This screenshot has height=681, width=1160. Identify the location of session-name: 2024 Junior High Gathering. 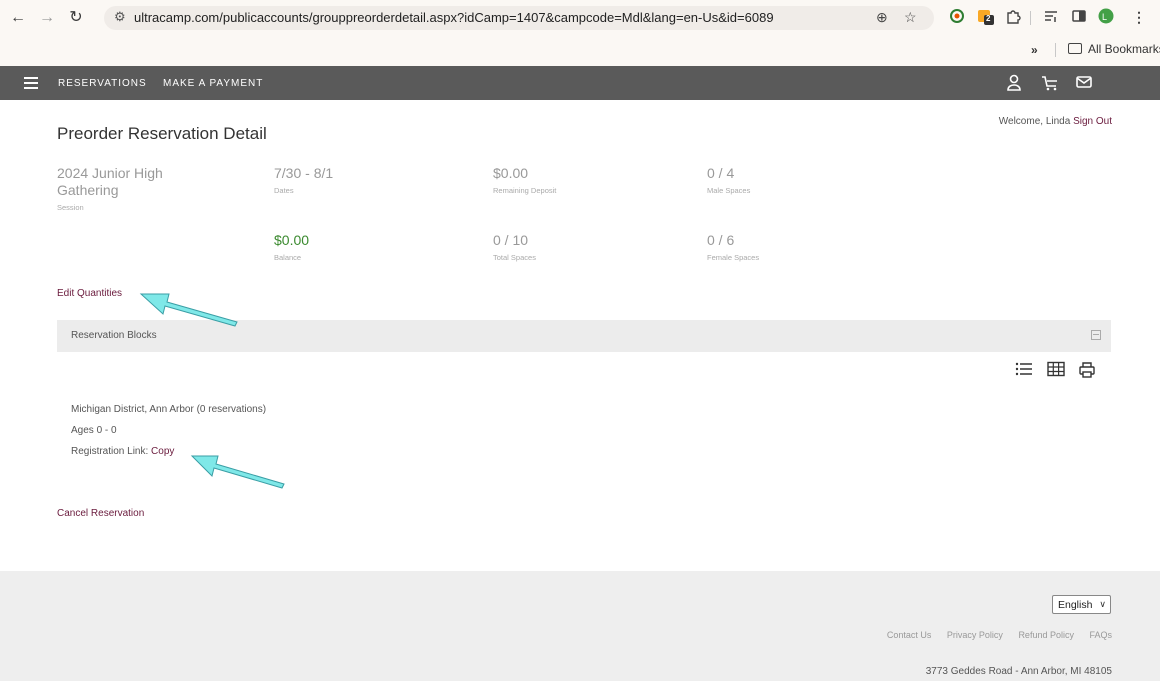
(110, 181).